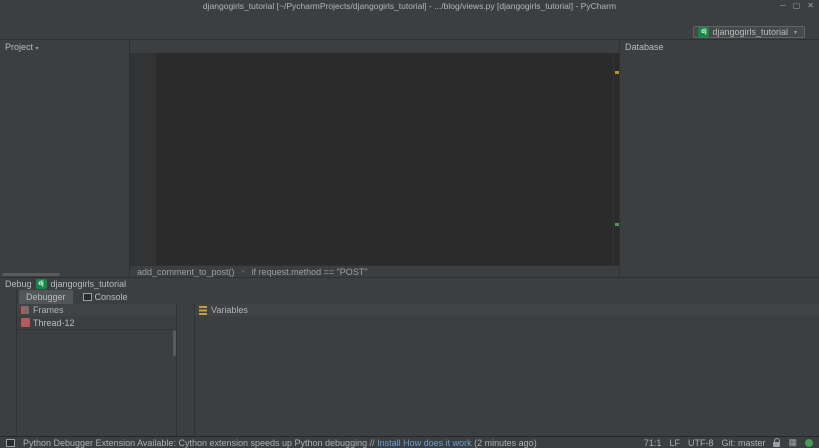  What do you see at coordinates (783, 6) in the screenshot?
I see `minimize-button: ─` at bounding box center [783, 6].